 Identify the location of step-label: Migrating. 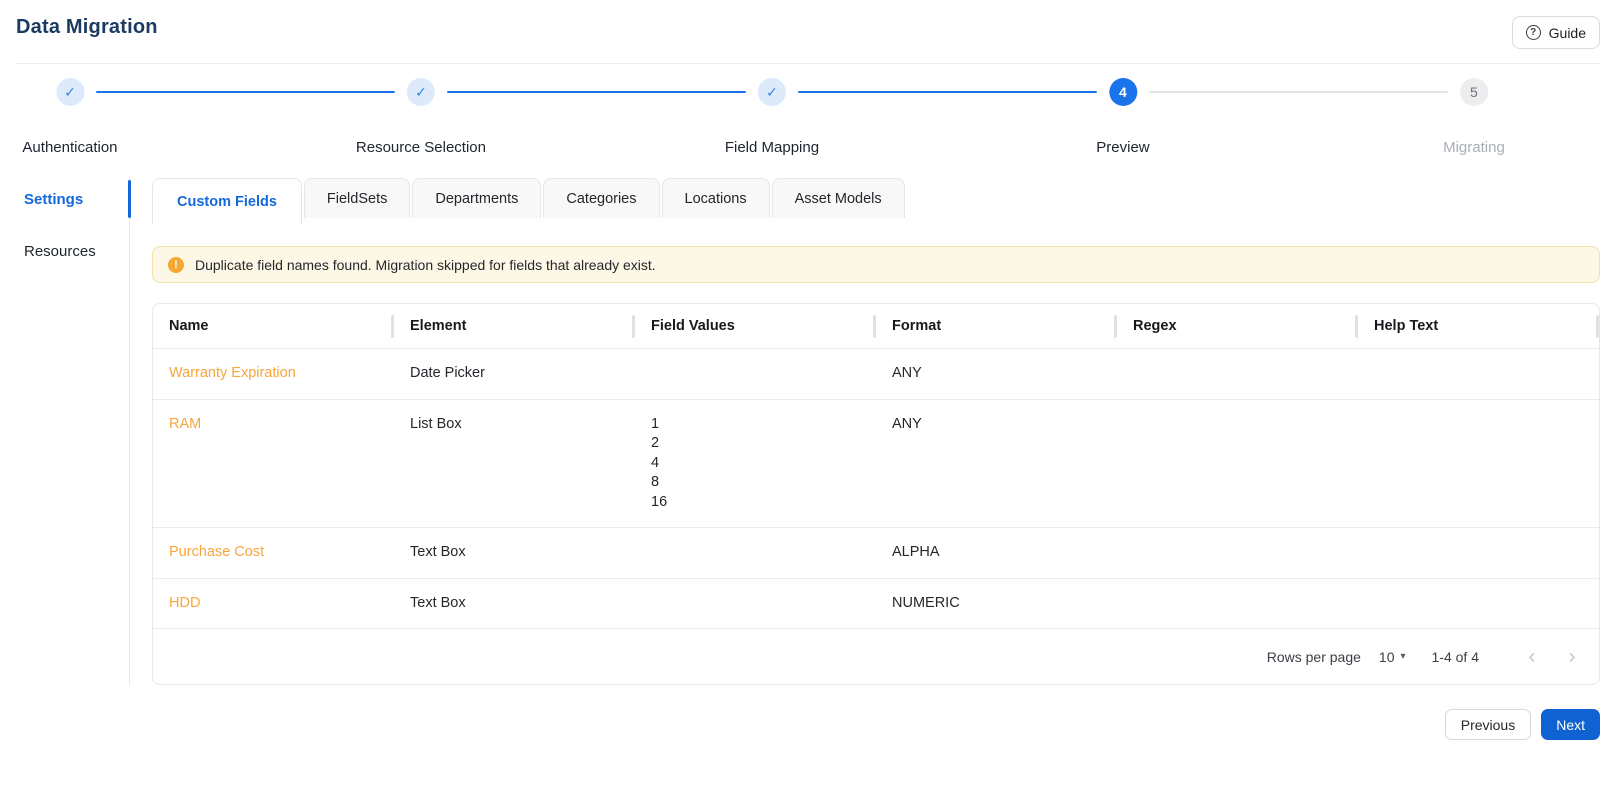
(1474, 147).